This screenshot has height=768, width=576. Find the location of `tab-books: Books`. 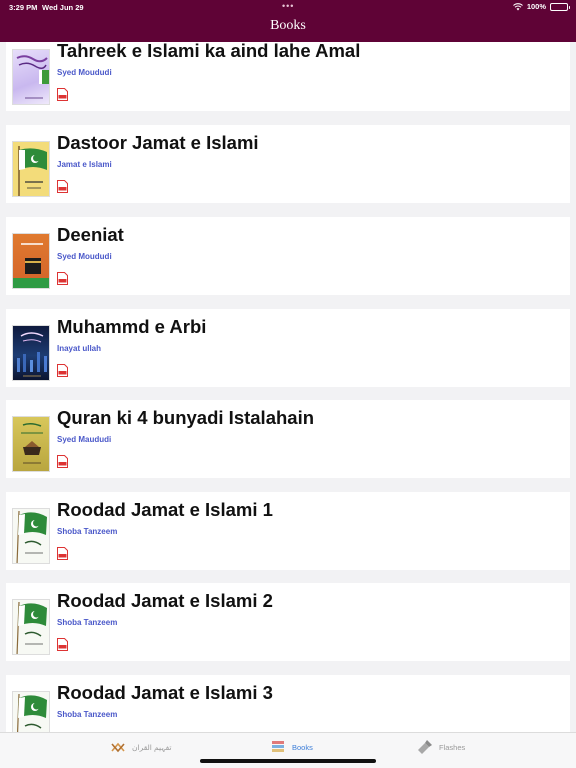

tab-books: Books is located at coordinates (291, 747).